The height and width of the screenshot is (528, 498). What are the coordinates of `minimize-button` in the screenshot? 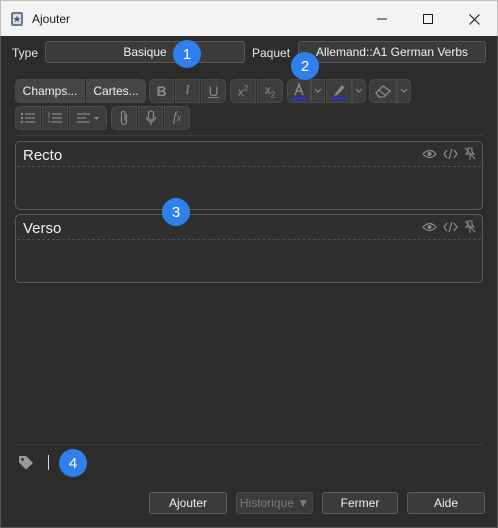 It's located at (382, 19).